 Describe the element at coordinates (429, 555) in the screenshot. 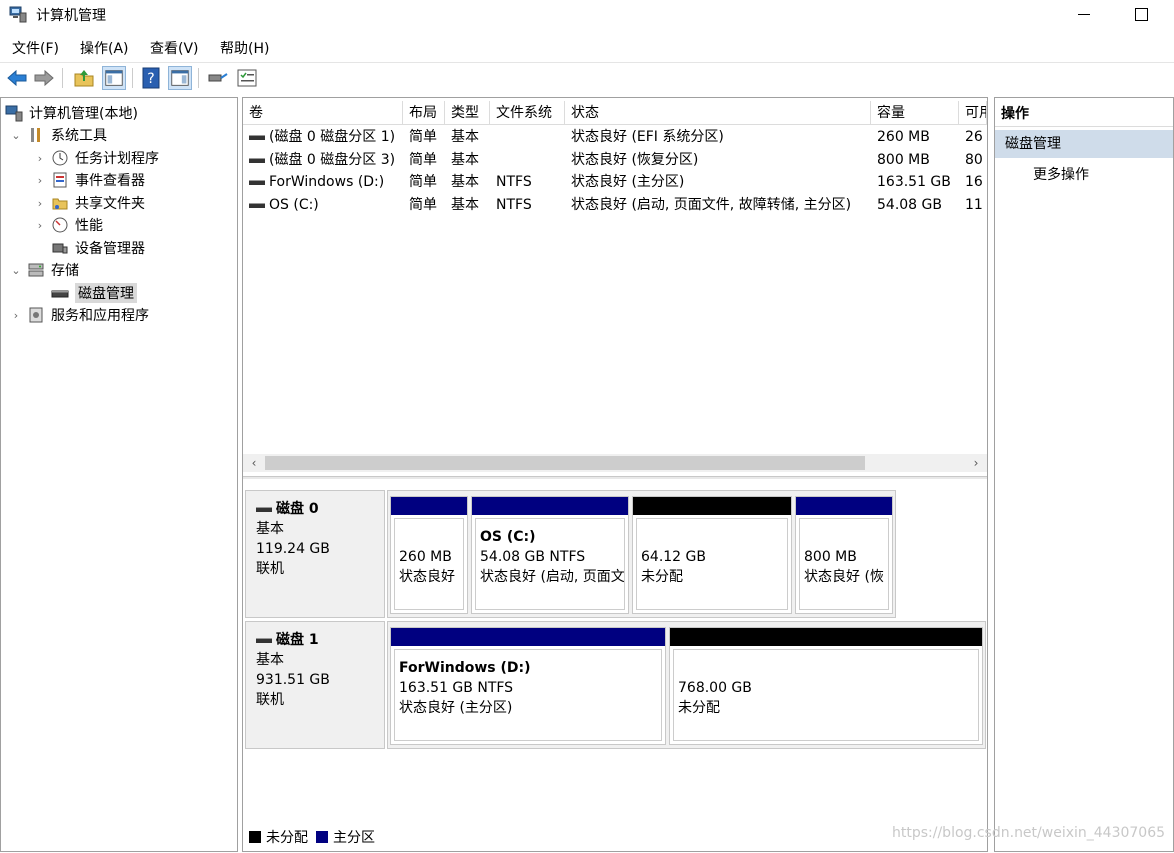

I see `partition-block: 260 MB 状态良好` at that location.